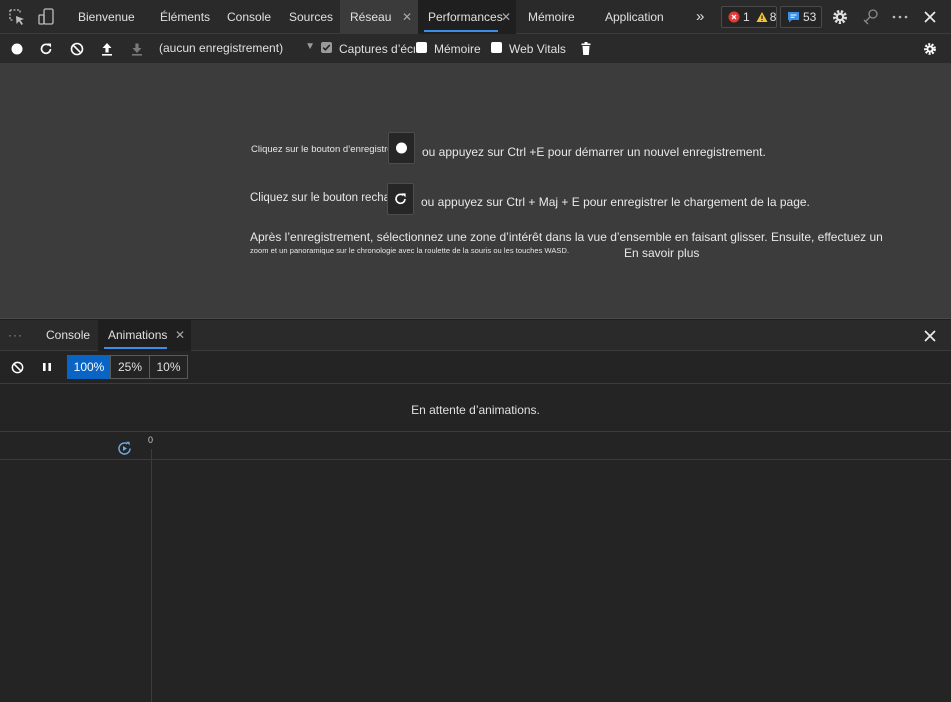 Image resolution: width=951 pixels, height=702 pixels. I want to click on message-icon, so click(793, 17).